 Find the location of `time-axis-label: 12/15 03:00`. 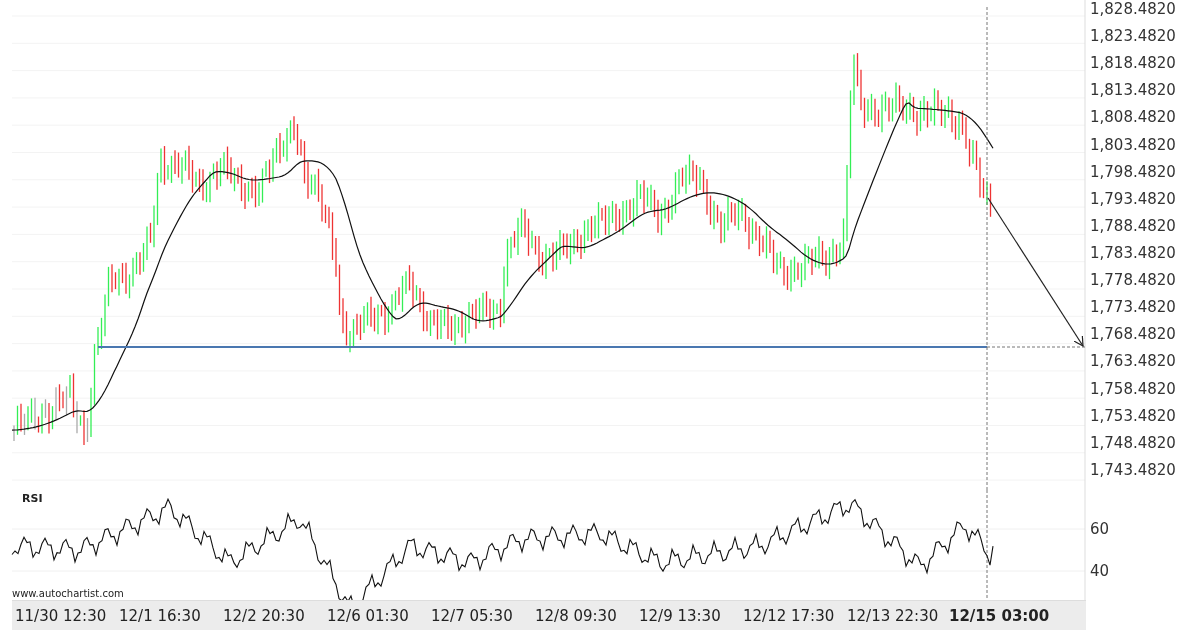

time-axis-label: 12/15 03:00 is located at coordinates (999, 615).